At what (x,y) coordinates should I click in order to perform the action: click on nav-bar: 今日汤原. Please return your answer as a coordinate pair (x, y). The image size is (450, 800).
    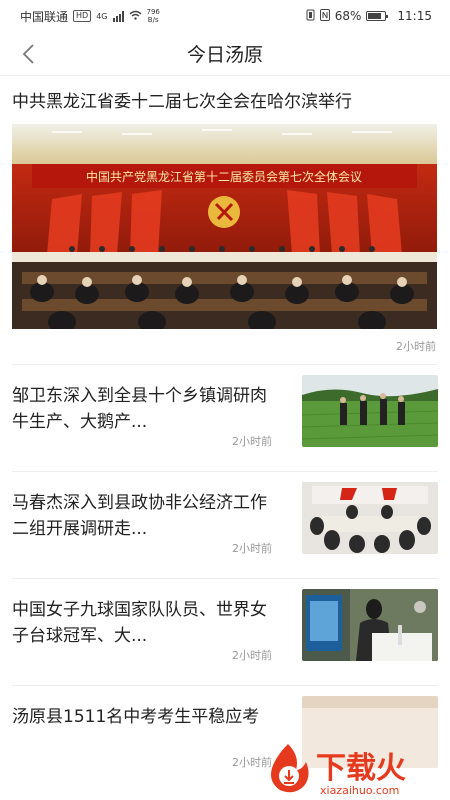
    Looking at the image, I should click on (225, 54).